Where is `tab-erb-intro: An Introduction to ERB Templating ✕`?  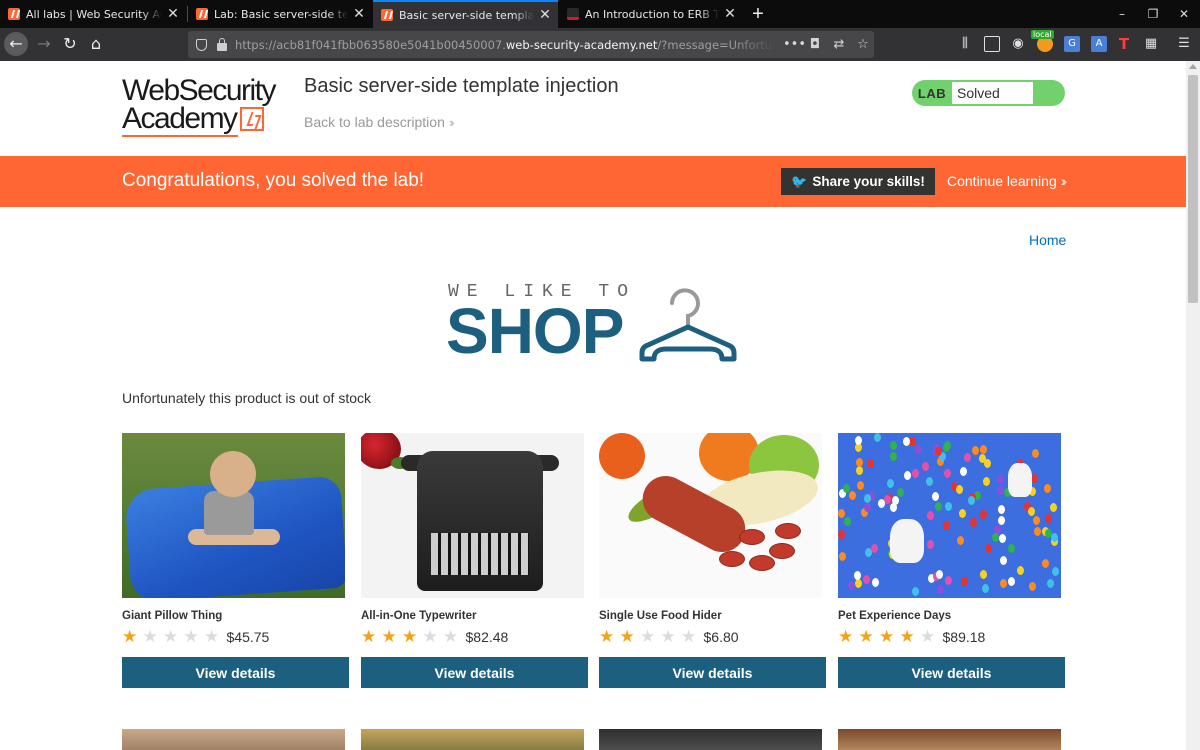
tab-erb-intro: An Introduction to ERB Templating ✕ is located at coordinates (651, 14).